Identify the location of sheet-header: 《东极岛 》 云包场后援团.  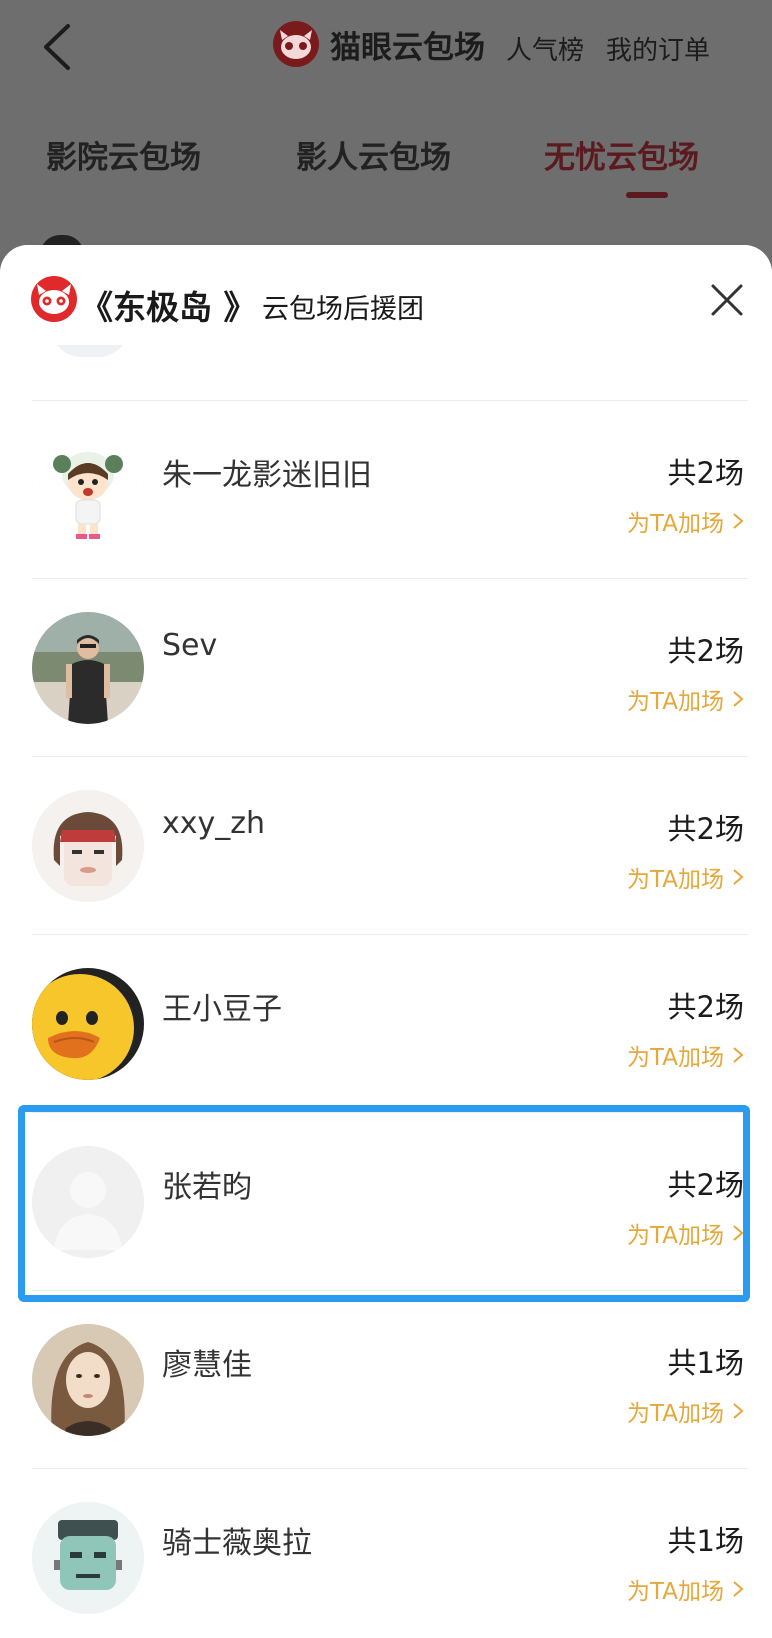
(386, 295).